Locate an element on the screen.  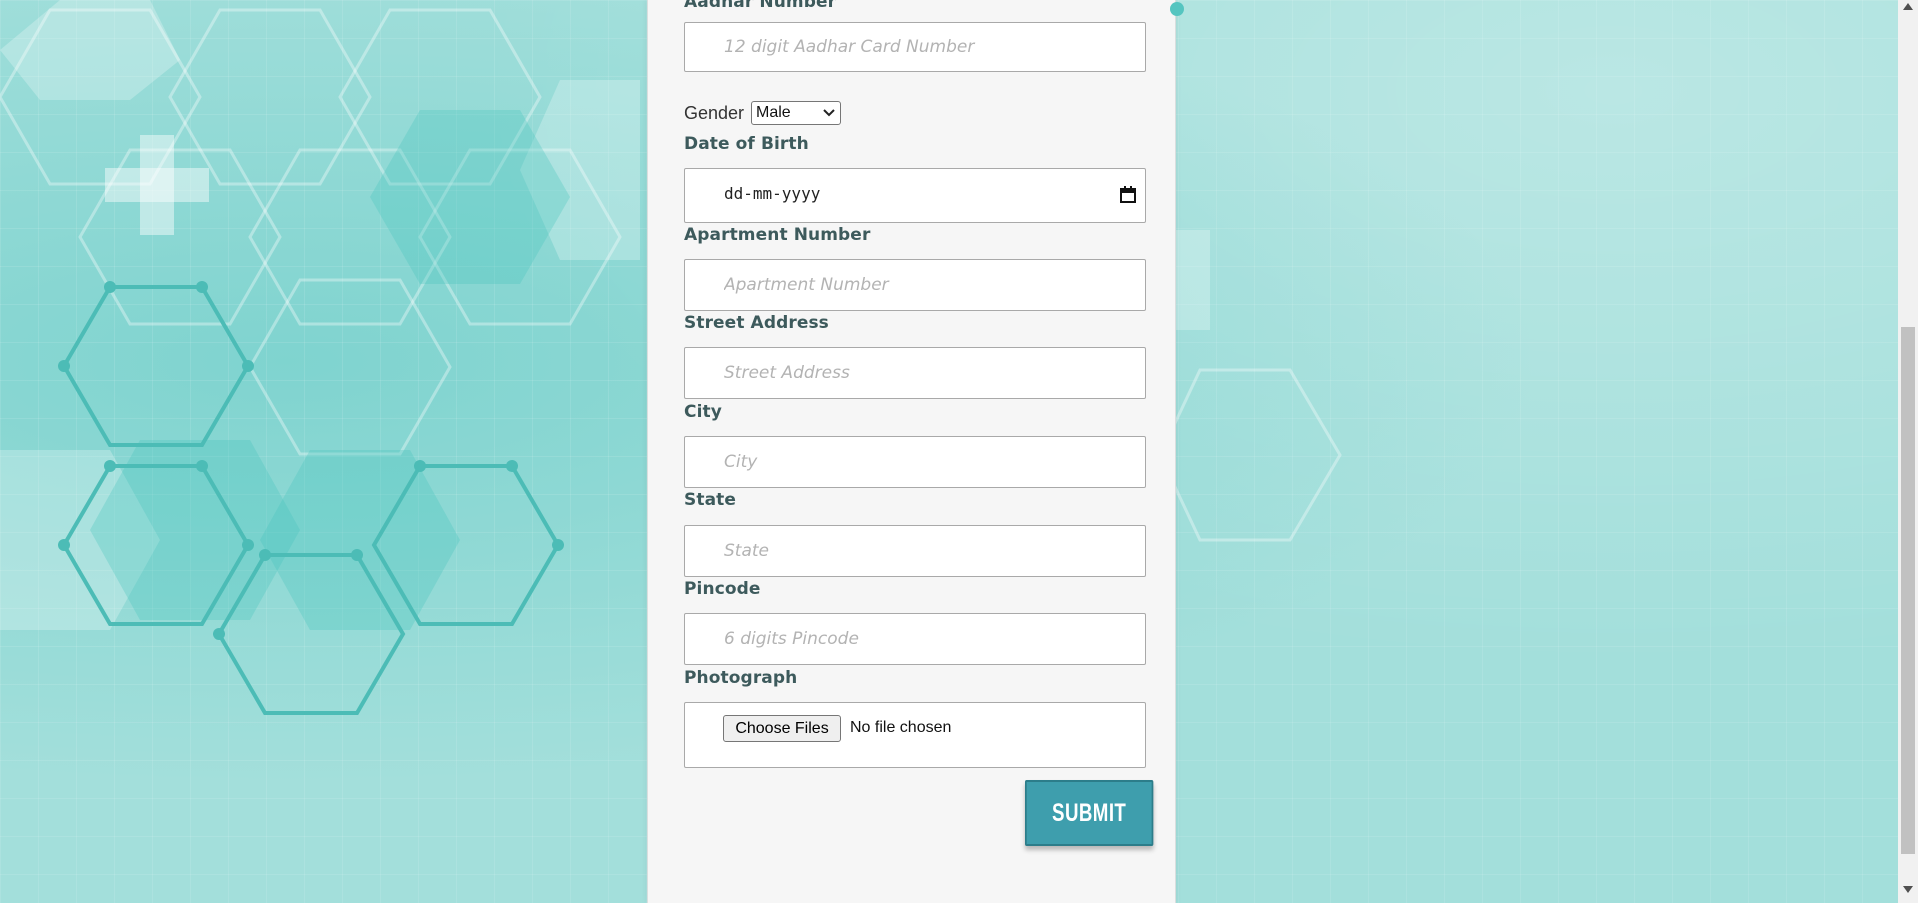
photograph-label: Photograph is located at coordinates (741, 678).